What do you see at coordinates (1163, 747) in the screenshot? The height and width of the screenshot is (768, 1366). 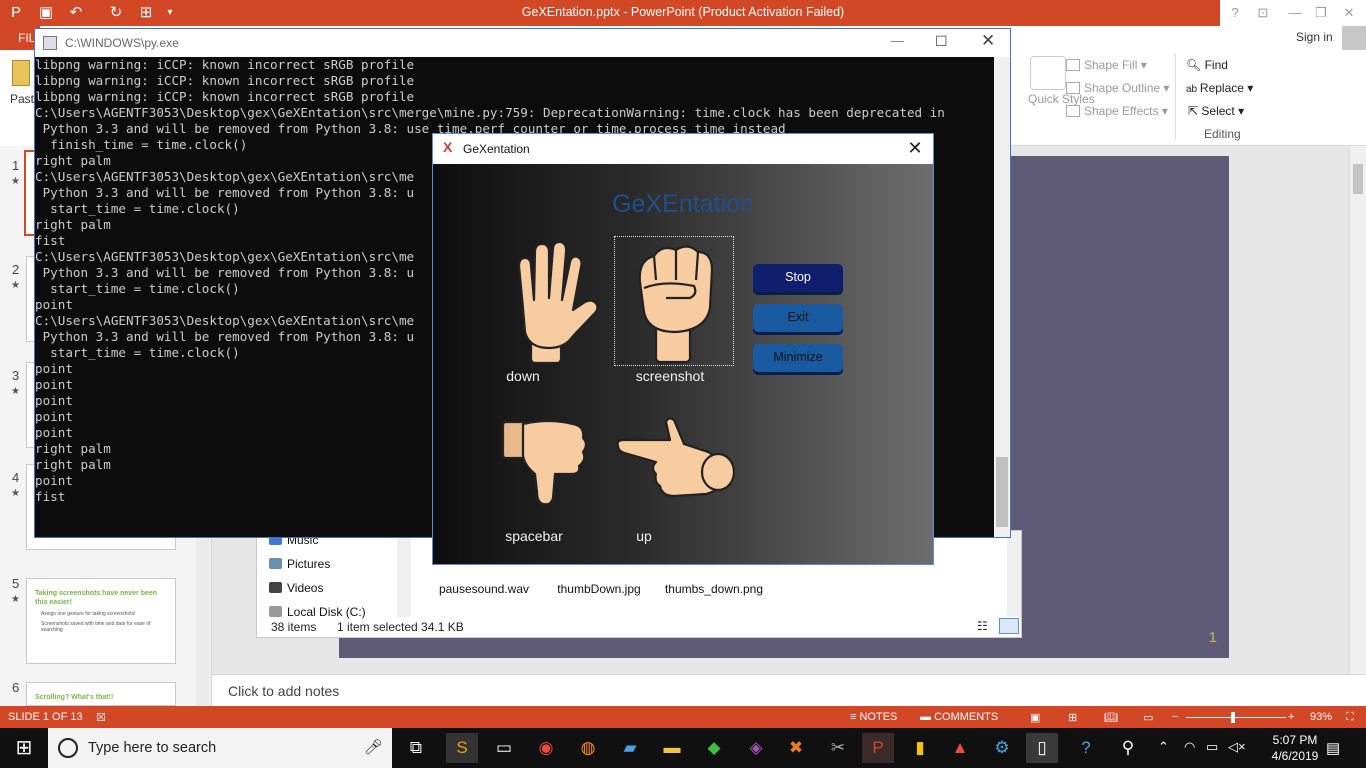 I see `show-hidden-icons: ⌃` at bounding box center [1163, 747].